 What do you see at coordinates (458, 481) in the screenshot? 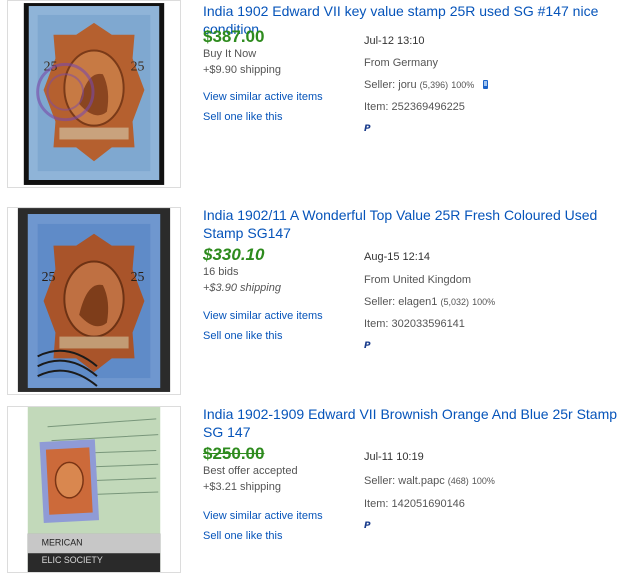
I see `seller-feedback-count: (468)` at bounding box center [458, 481].